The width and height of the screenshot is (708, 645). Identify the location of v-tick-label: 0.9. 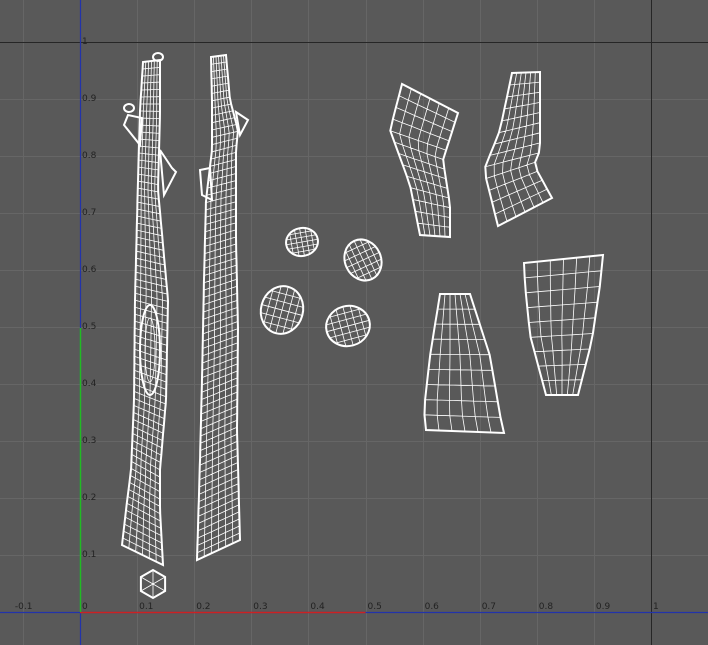
(89, 99).